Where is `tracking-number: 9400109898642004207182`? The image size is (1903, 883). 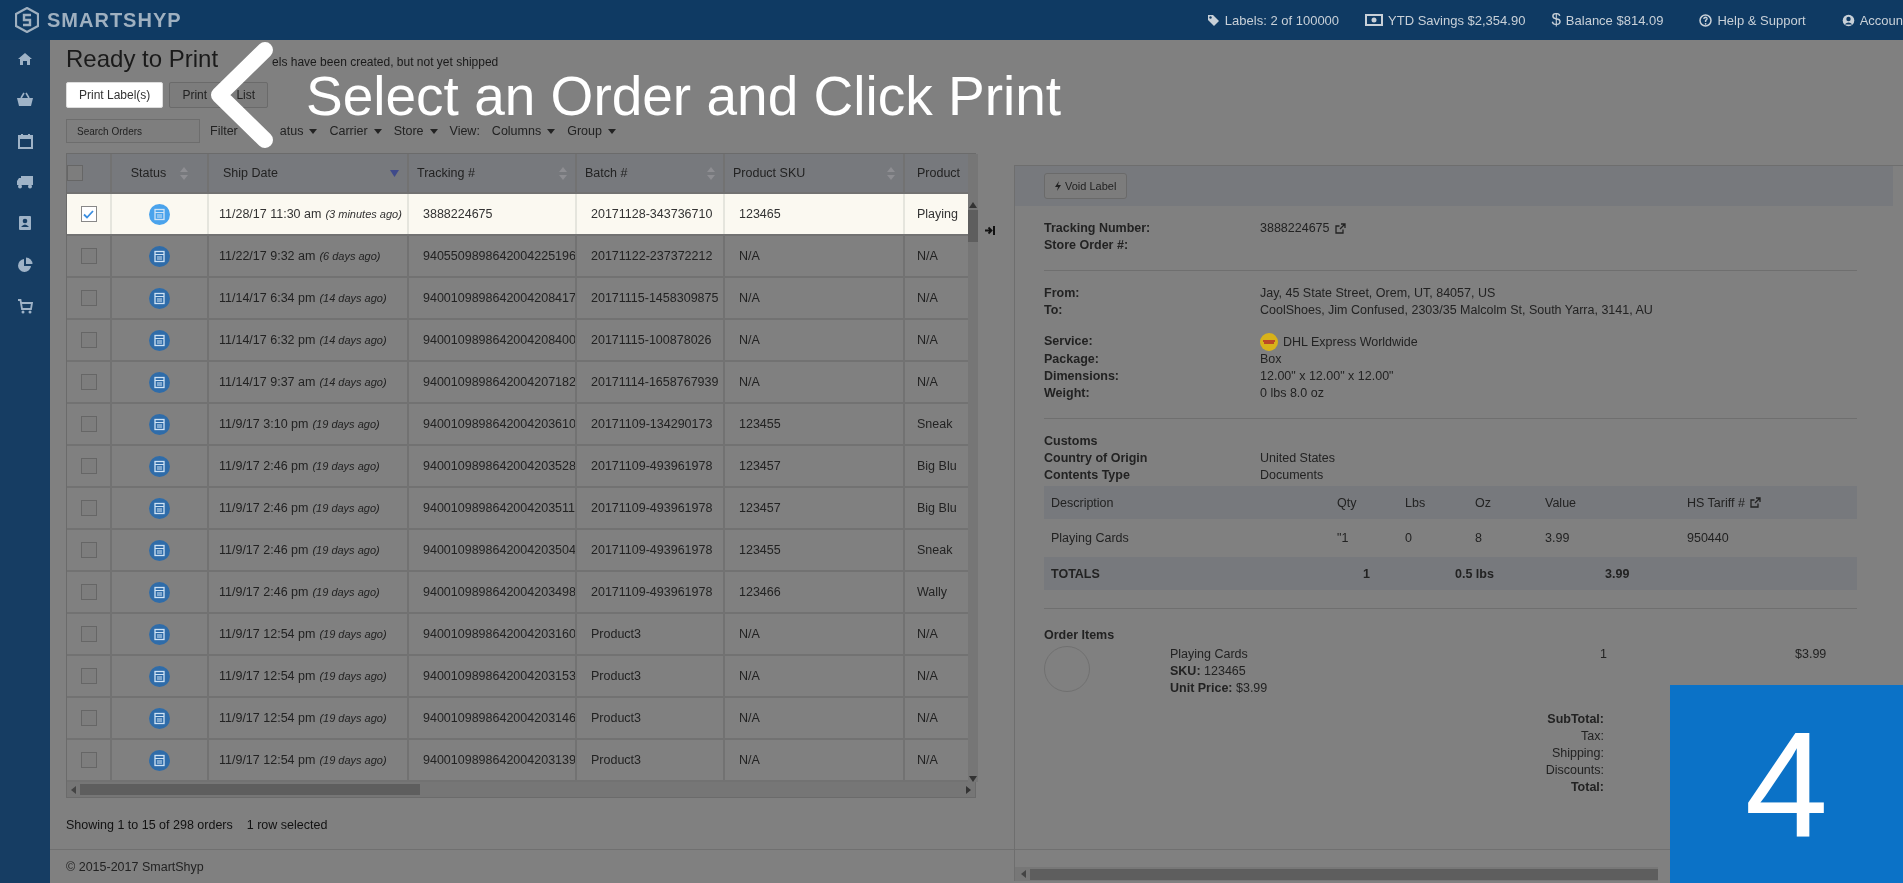 tracking-number: 9400109898642004207182 is located at coordinates (491, 382).